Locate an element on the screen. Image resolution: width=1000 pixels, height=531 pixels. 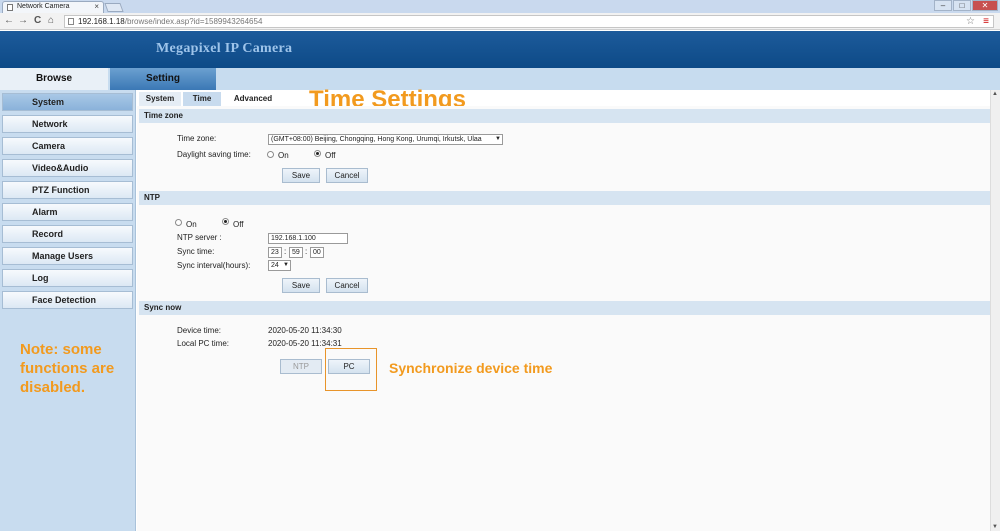
sync-time-label: Sync time: is located at coordinates (196, 251).